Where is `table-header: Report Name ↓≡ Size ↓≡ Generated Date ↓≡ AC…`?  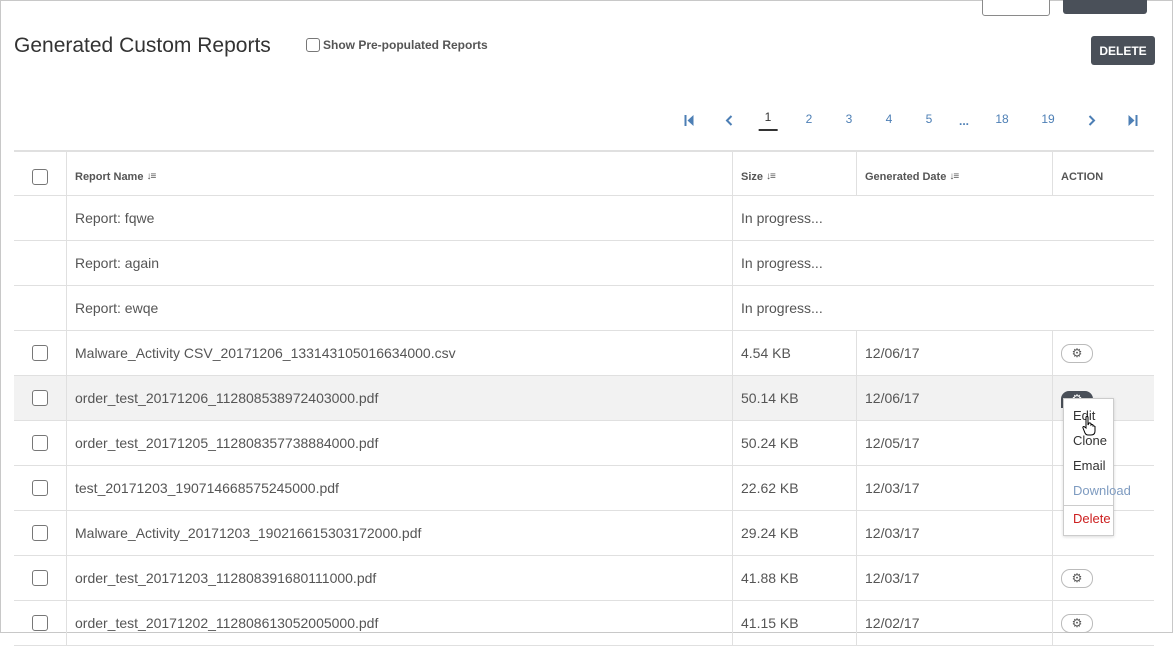 table-header: Report Name ↓≡ Size ↓≡ Generated Date ↓≡ AC… is located at coordinates (584, 174).